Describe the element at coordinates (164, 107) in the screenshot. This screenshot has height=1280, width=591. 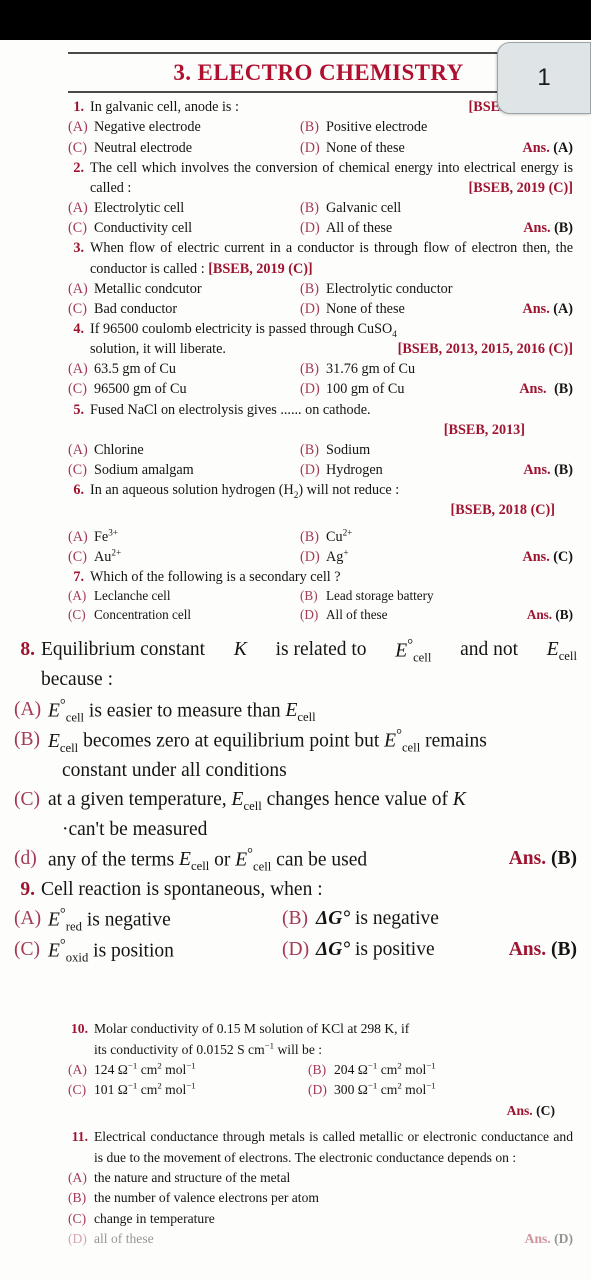
I see `question-text: In galvanic cell, anode is :` at that location.